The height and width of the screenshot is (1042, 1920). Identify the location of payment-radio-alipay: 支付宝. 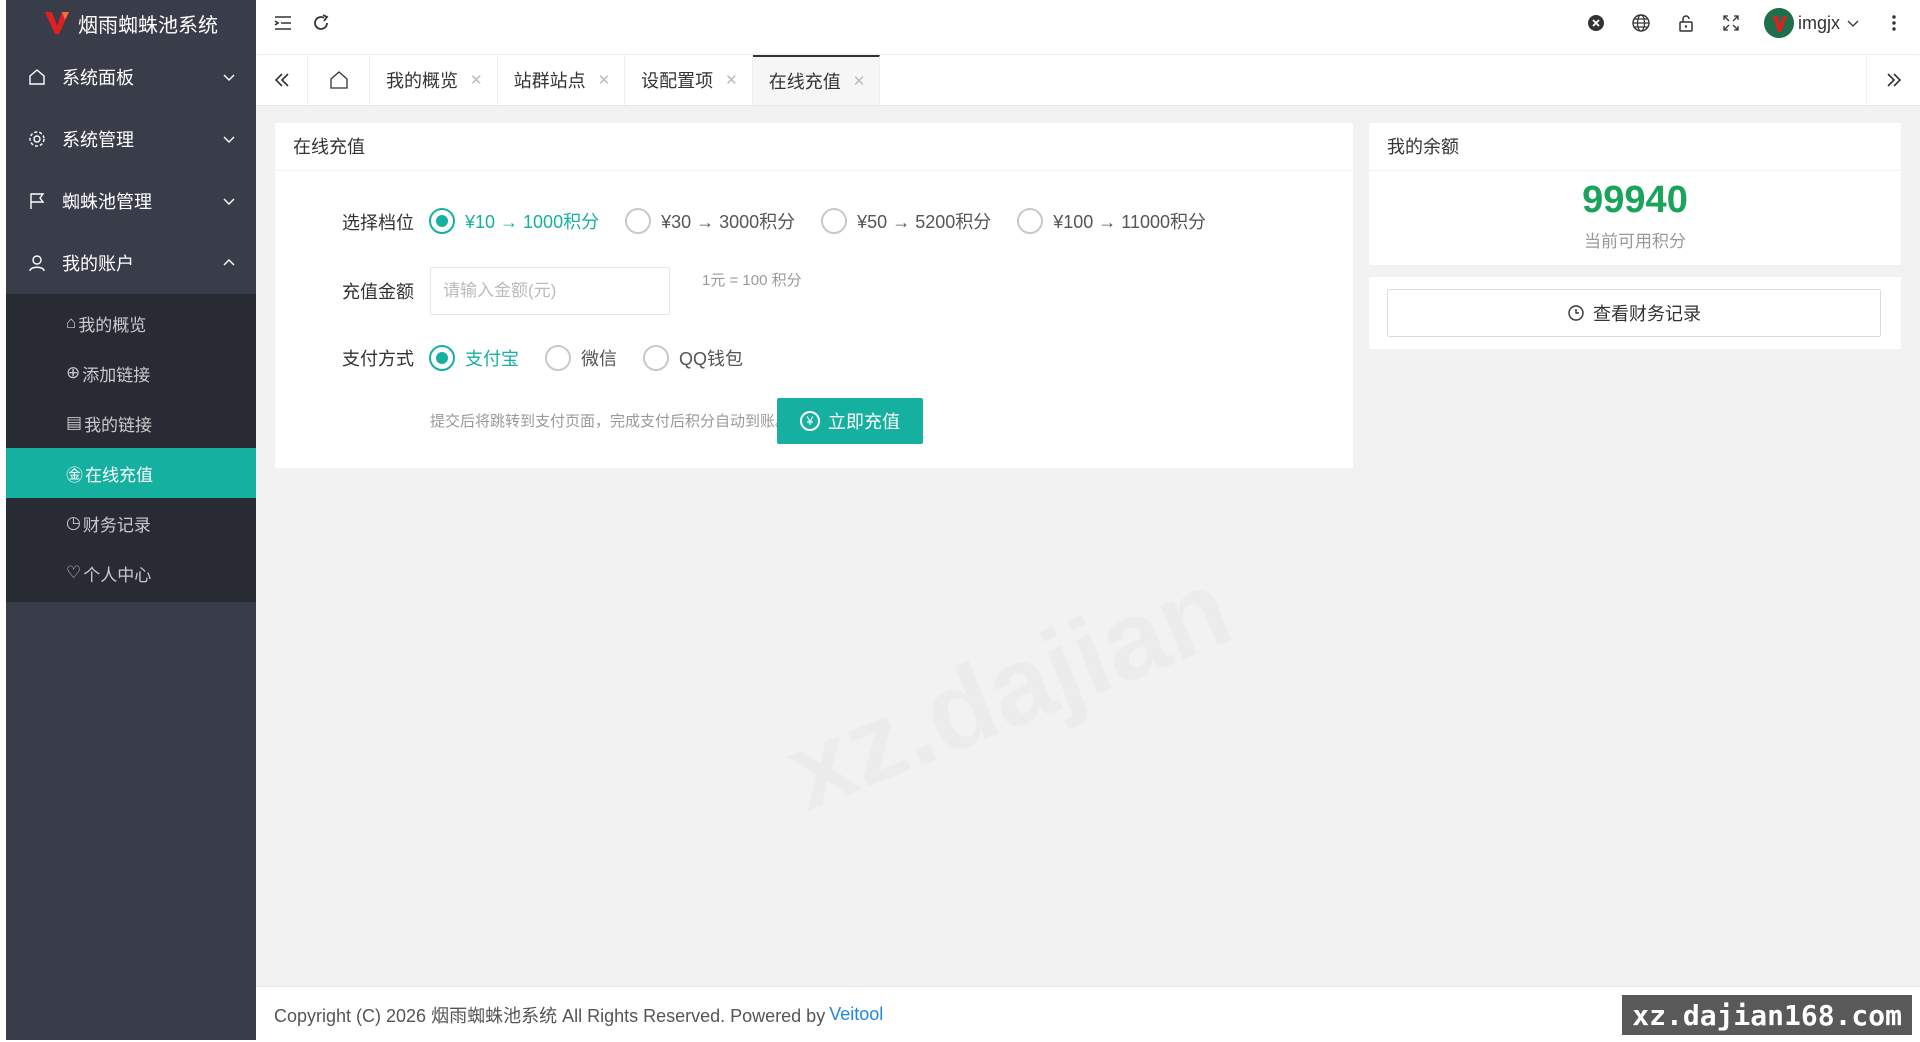
(474, 358).